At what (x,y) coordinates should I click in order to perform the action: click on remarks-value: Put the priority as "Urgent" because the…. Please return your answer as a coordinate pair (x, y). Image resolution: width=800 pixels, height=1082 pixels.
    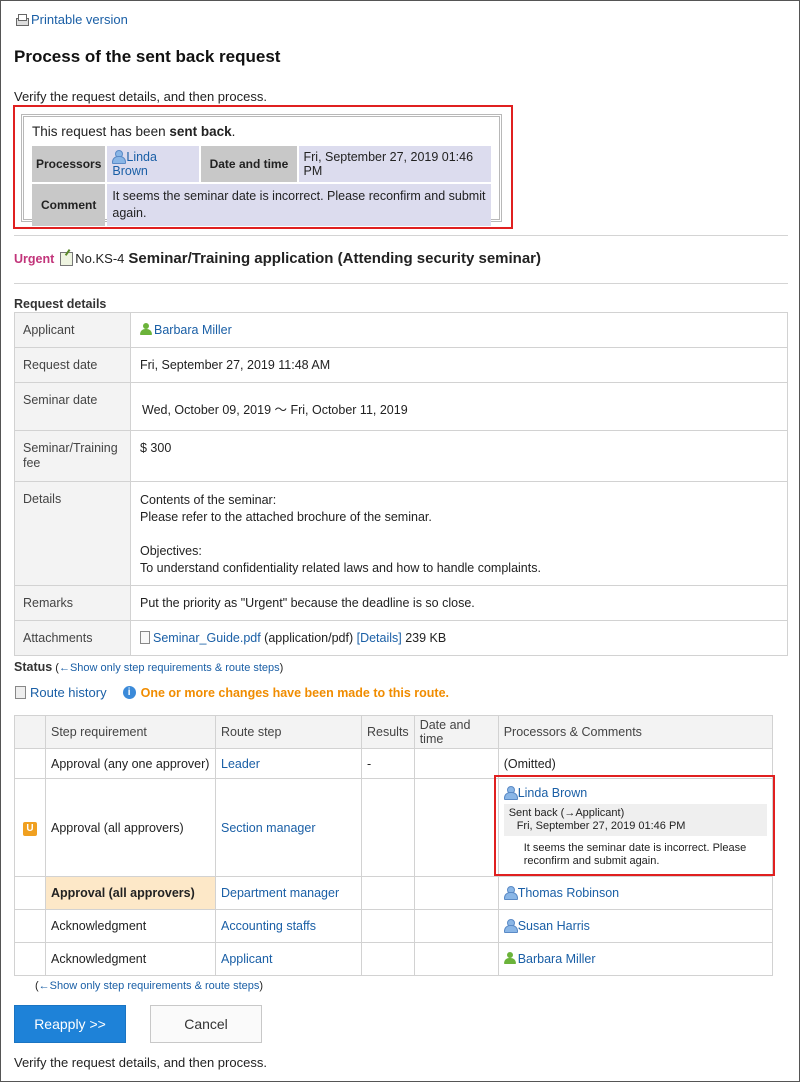
    Looking at the image, I should click on (459, 603).